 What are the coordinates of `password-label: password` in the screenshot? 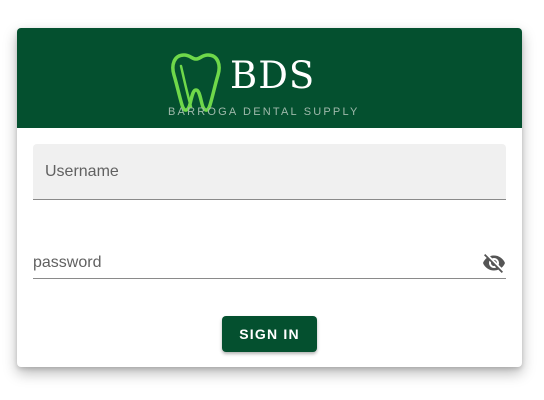 It's located at (67, 262).